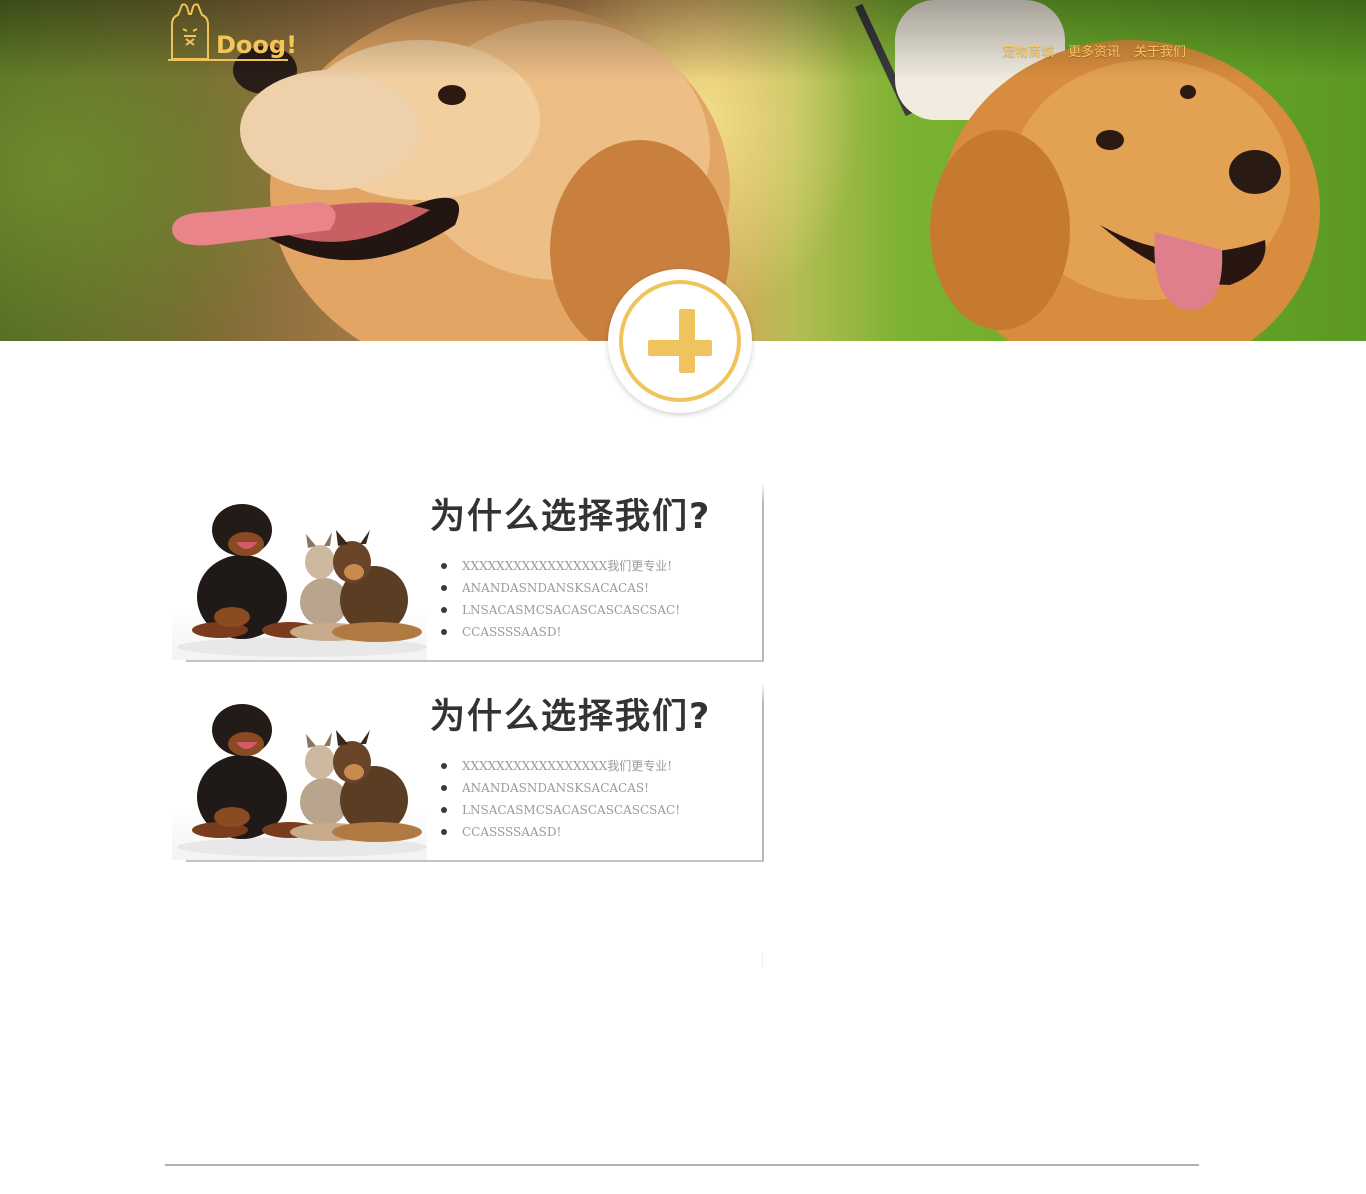 The height and width of the screenshot is (1194, 1366). Describe the element at coordinates (682, 1165) in the screenshot. I see `footer-divider` at that location.